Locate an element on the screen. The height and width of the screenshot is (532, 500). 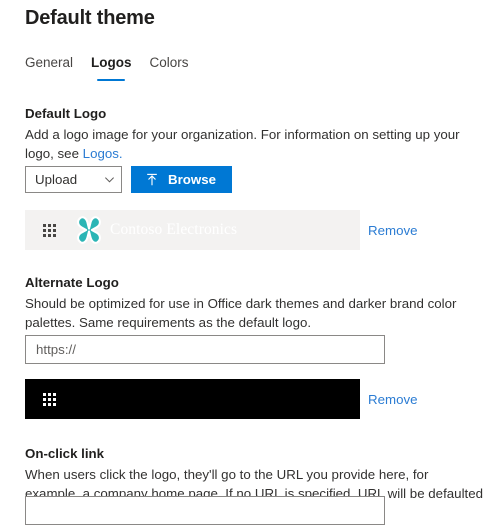
logo-source-select-value: Upload is located at coordinates (56, 179).